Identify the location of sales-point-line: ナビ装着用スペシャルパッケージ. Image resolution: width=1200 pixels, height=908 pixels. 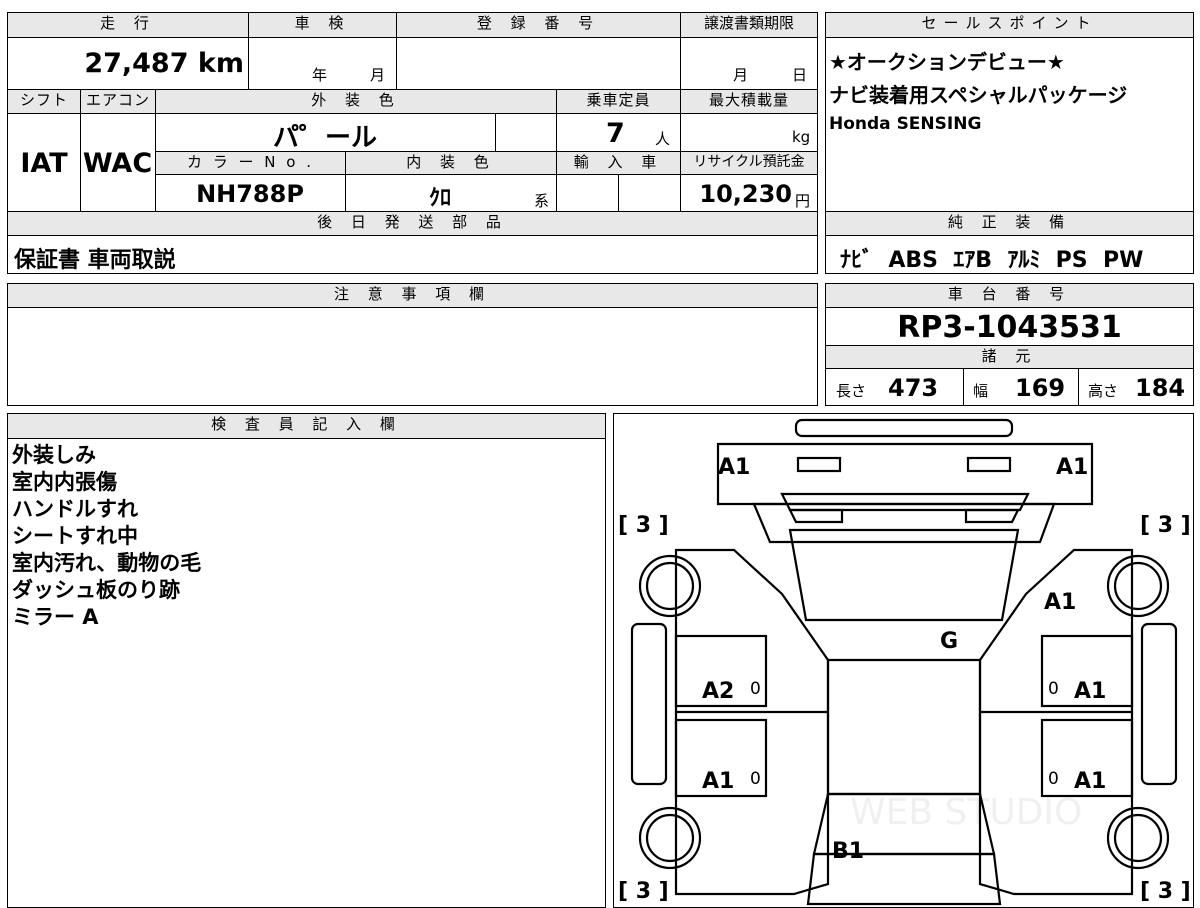
(978, 95).